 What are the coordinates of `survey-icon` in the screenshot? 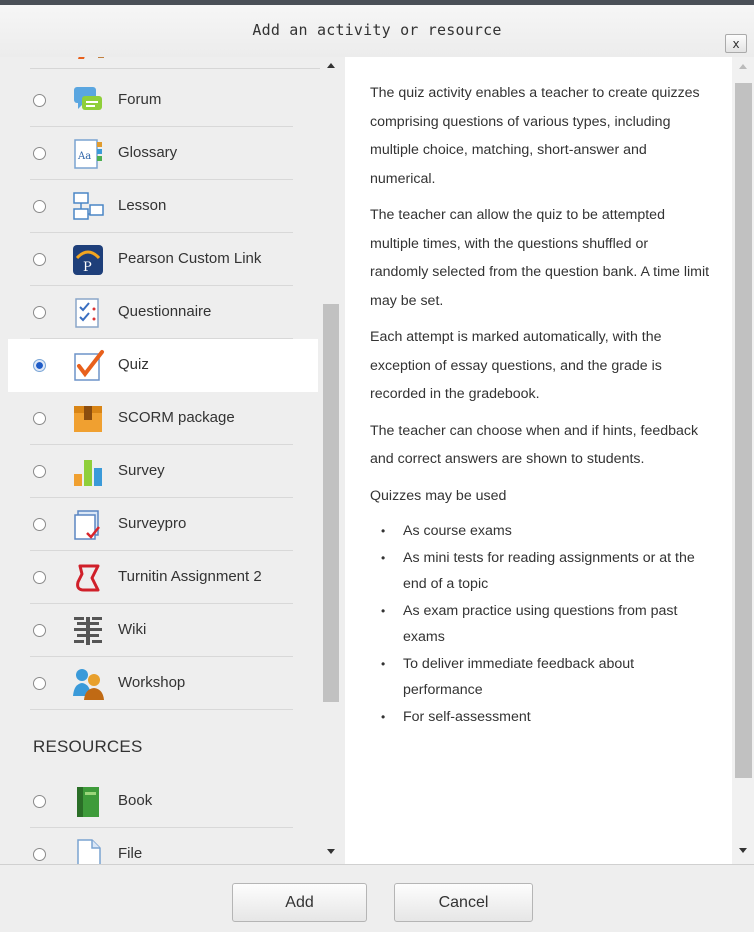 It's located at (88, 472).